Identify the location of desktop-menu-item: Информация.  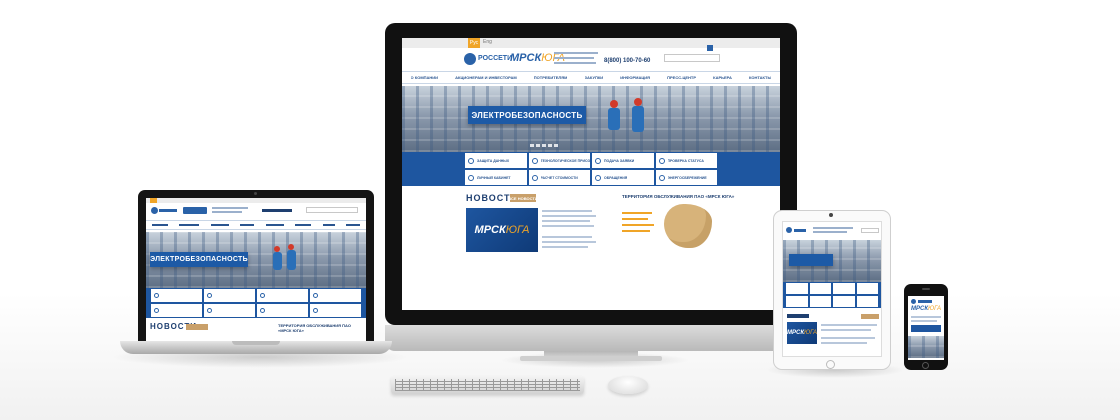
(635, 77).